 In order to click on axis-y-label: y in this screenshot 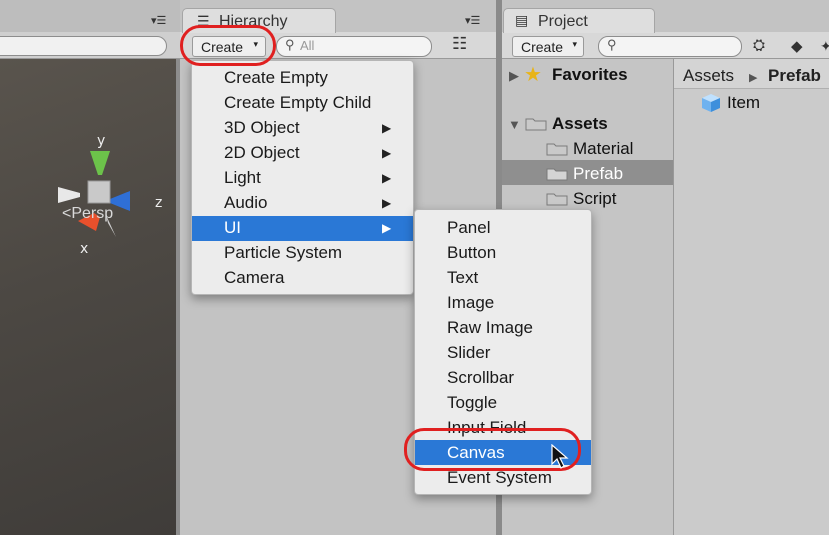, I will do `click(101, 141)`.